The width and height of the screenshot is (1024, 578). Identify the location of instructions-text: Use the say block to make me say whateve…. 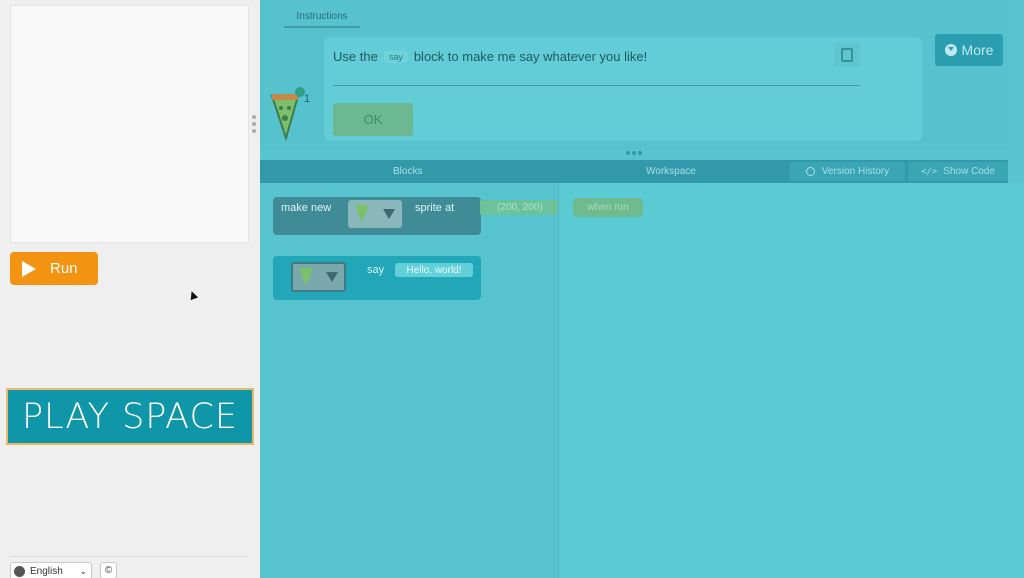
(490, 56).